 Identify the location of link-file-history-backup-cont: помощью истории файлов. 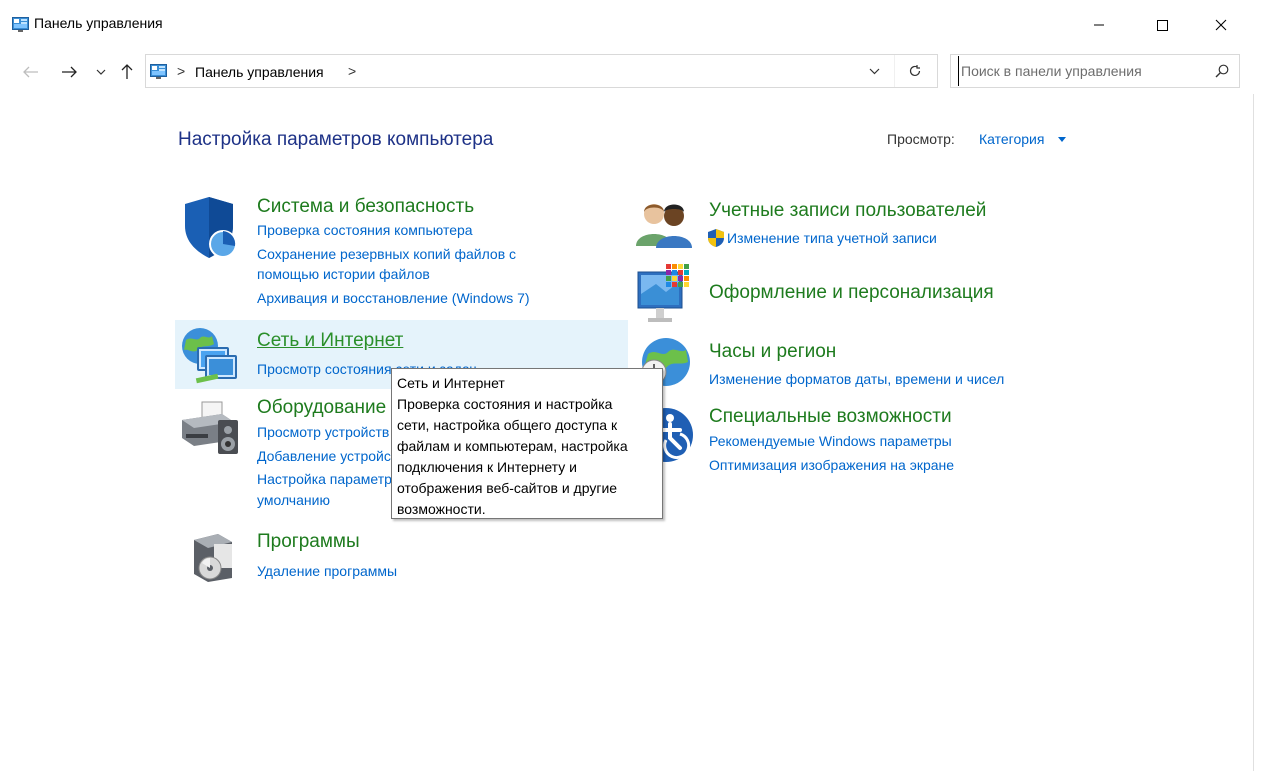
(343, 274).